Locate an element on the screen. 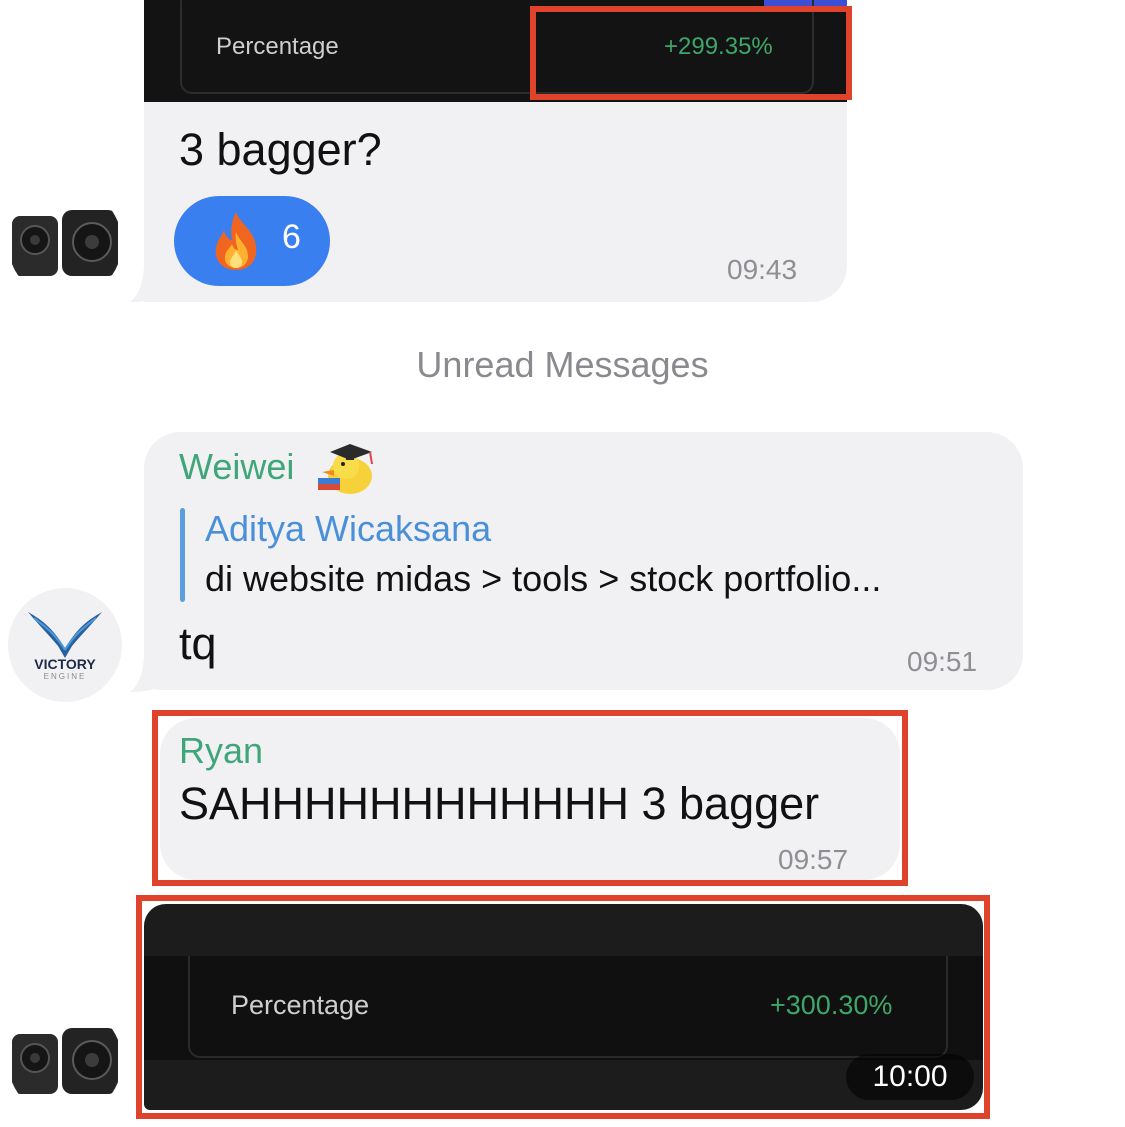 The height and width of the screenshot is (1127, 1125). reaction-chip: 6 is located at coordinates (252, 241).